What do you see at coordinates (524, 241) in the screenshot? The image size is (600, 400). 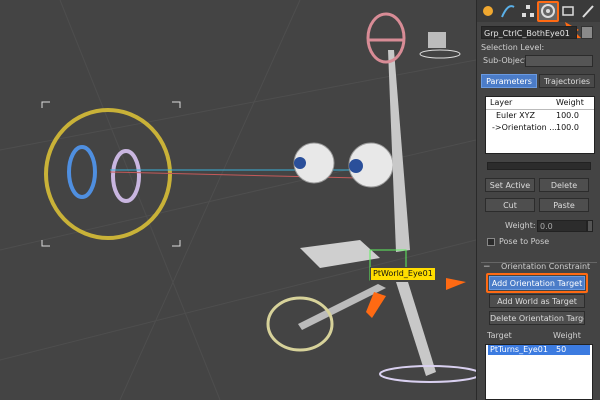 I see `pose-to-pose-label: Pose to Pose` at bounding box center [524, 241].